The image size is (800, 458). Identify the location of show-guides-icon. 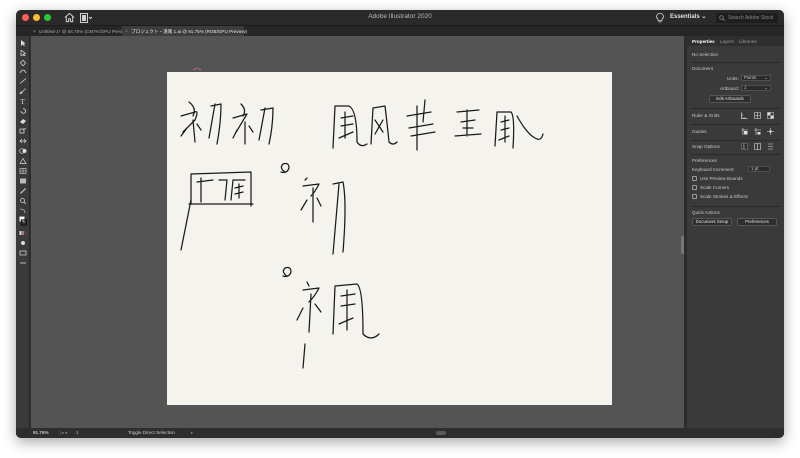
(744, 131).